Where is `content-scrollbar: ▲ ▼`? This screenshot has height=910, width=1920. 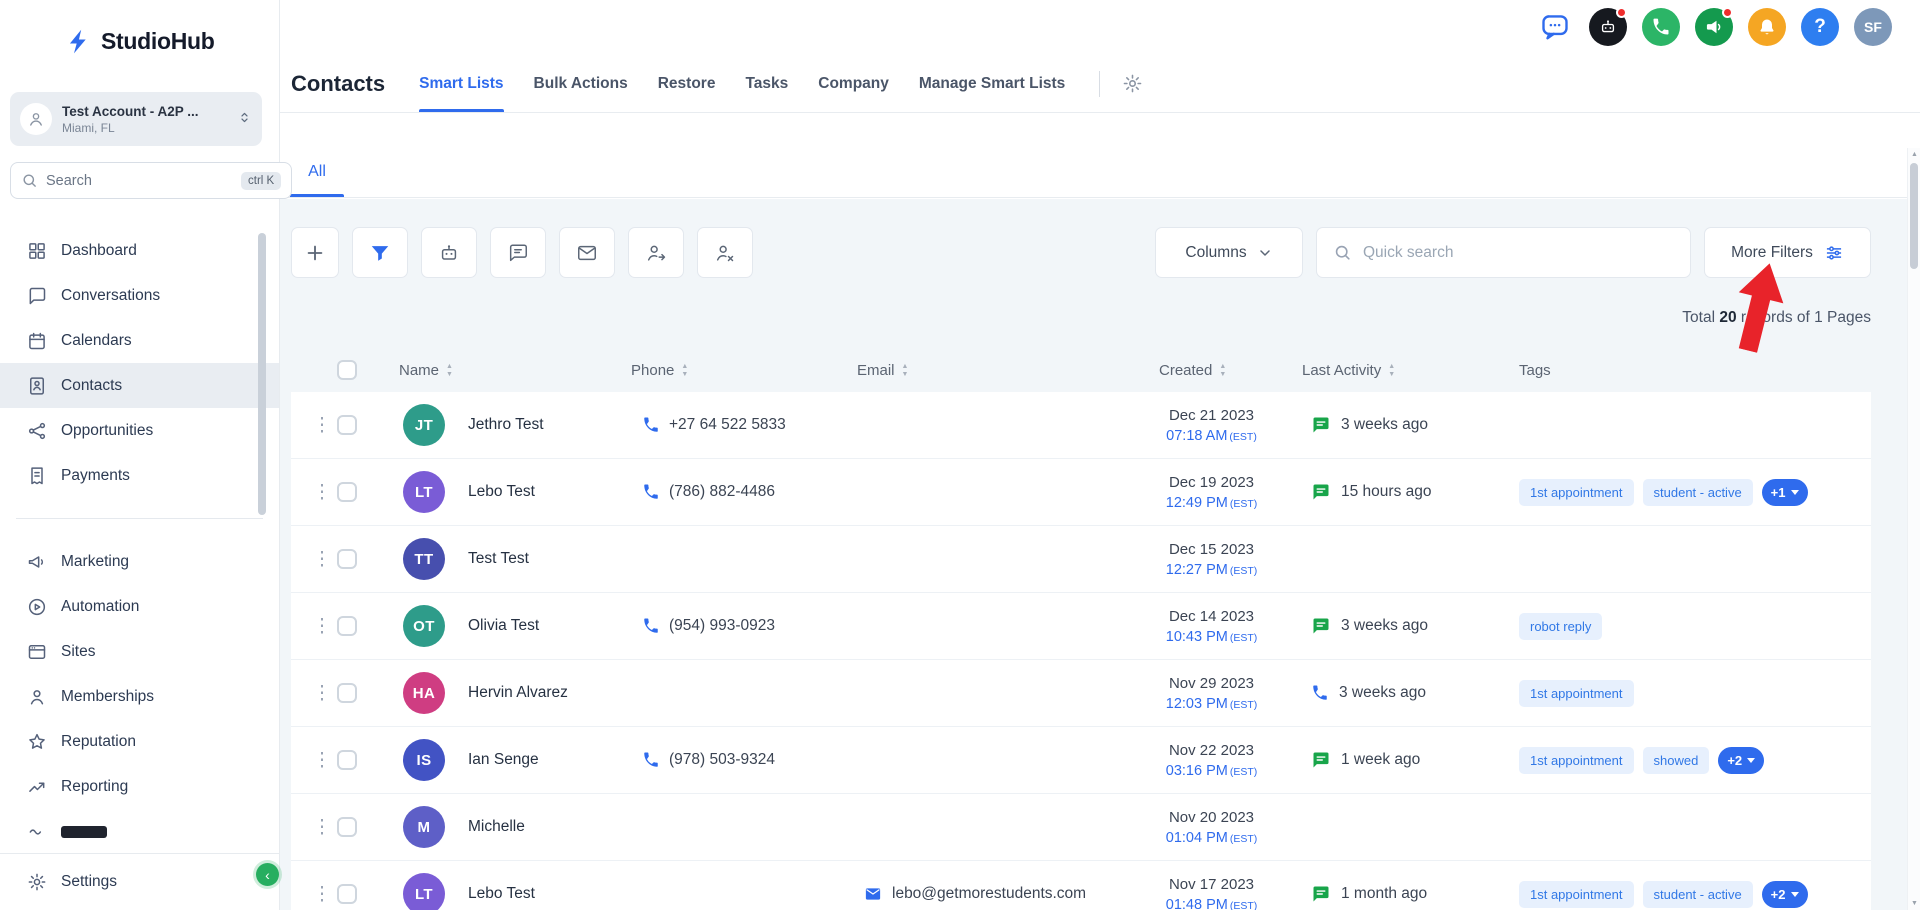
content-scrollbar: ▲ ▼ is located at coordinates (1913, 529).